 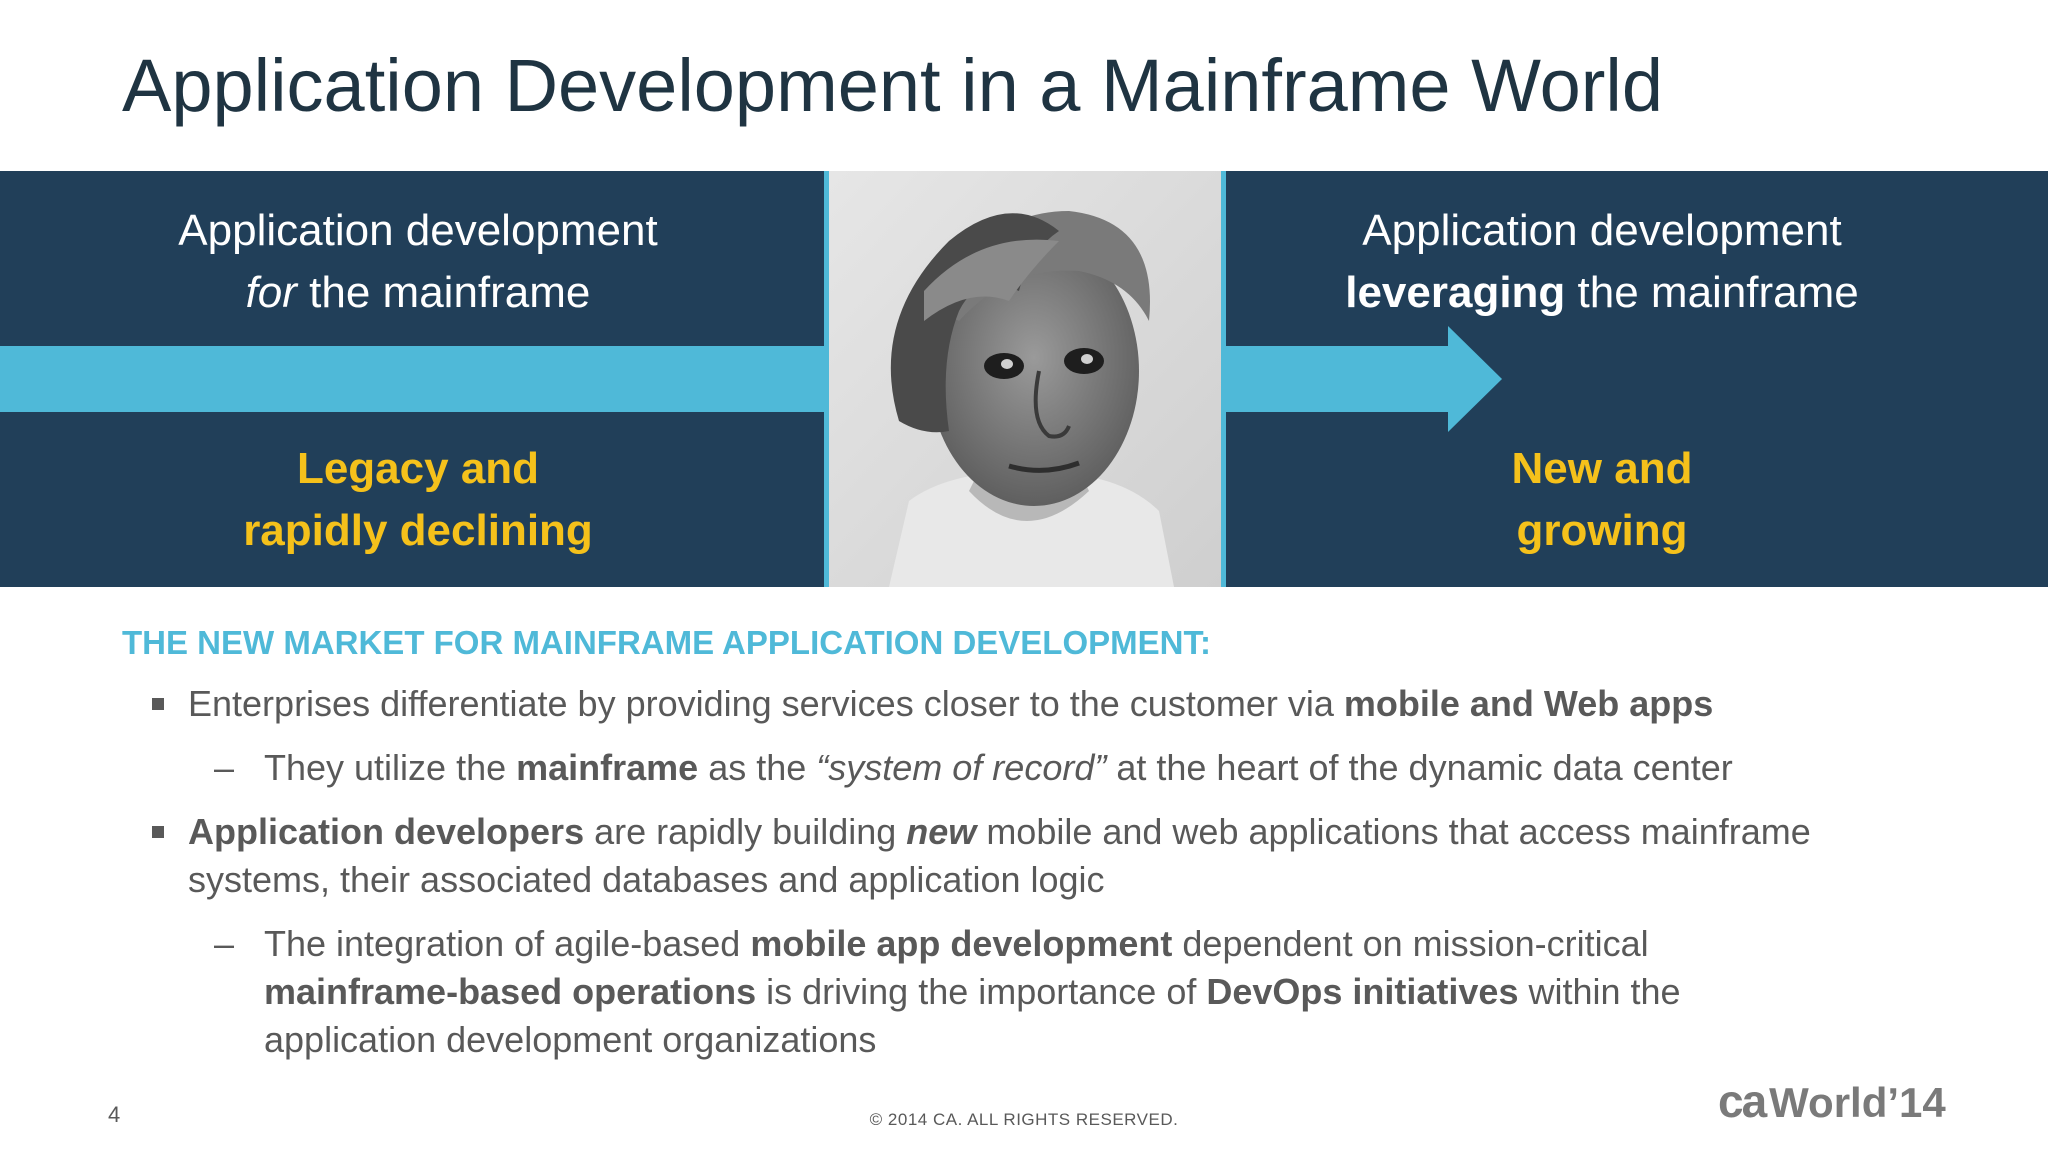 I want to click on left-status-line1: Legacy and, so click(x=418, y=468).